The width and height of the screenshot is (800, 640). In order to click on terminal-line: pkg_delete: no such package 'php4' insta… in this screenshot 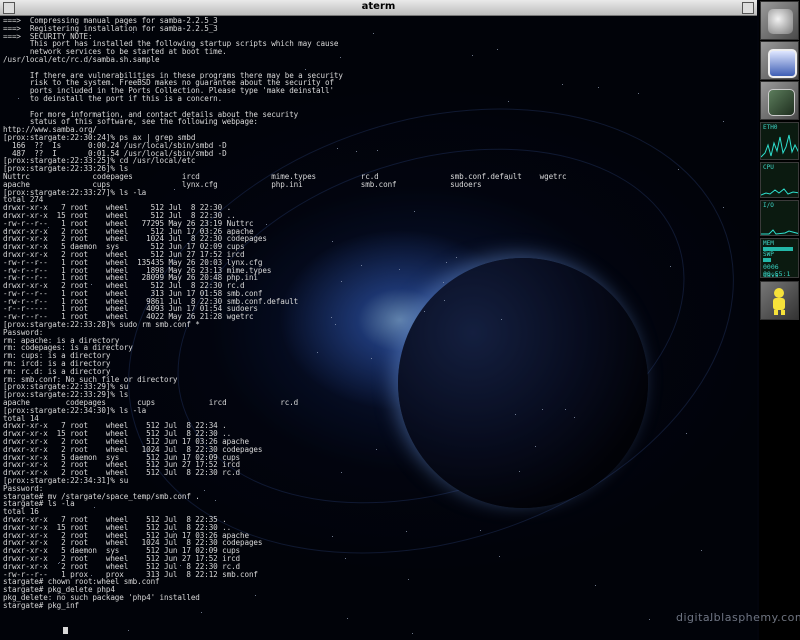, I will do `click(101, 597)`.